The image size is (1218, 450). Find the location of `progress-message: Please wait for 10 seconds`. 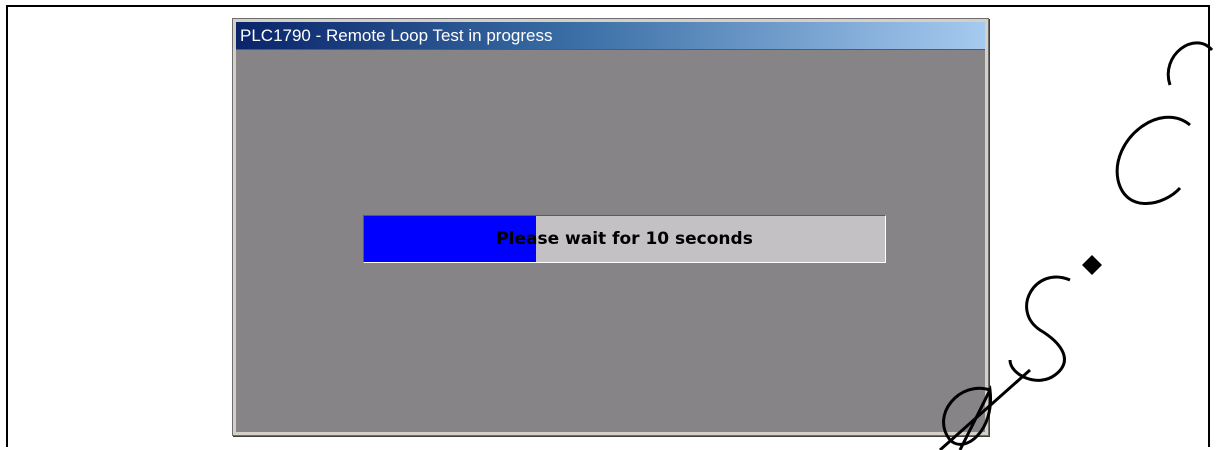

progress-message: Please wait for 10 seconds is located at coordinates (624, 239).